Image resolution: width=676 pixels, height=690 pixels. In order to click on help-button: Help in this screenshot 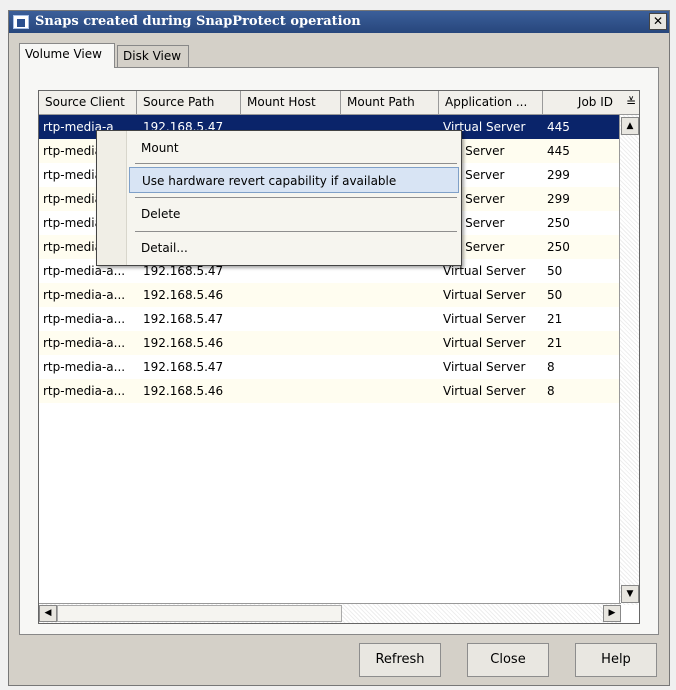, I will do `click(616, 660)`.